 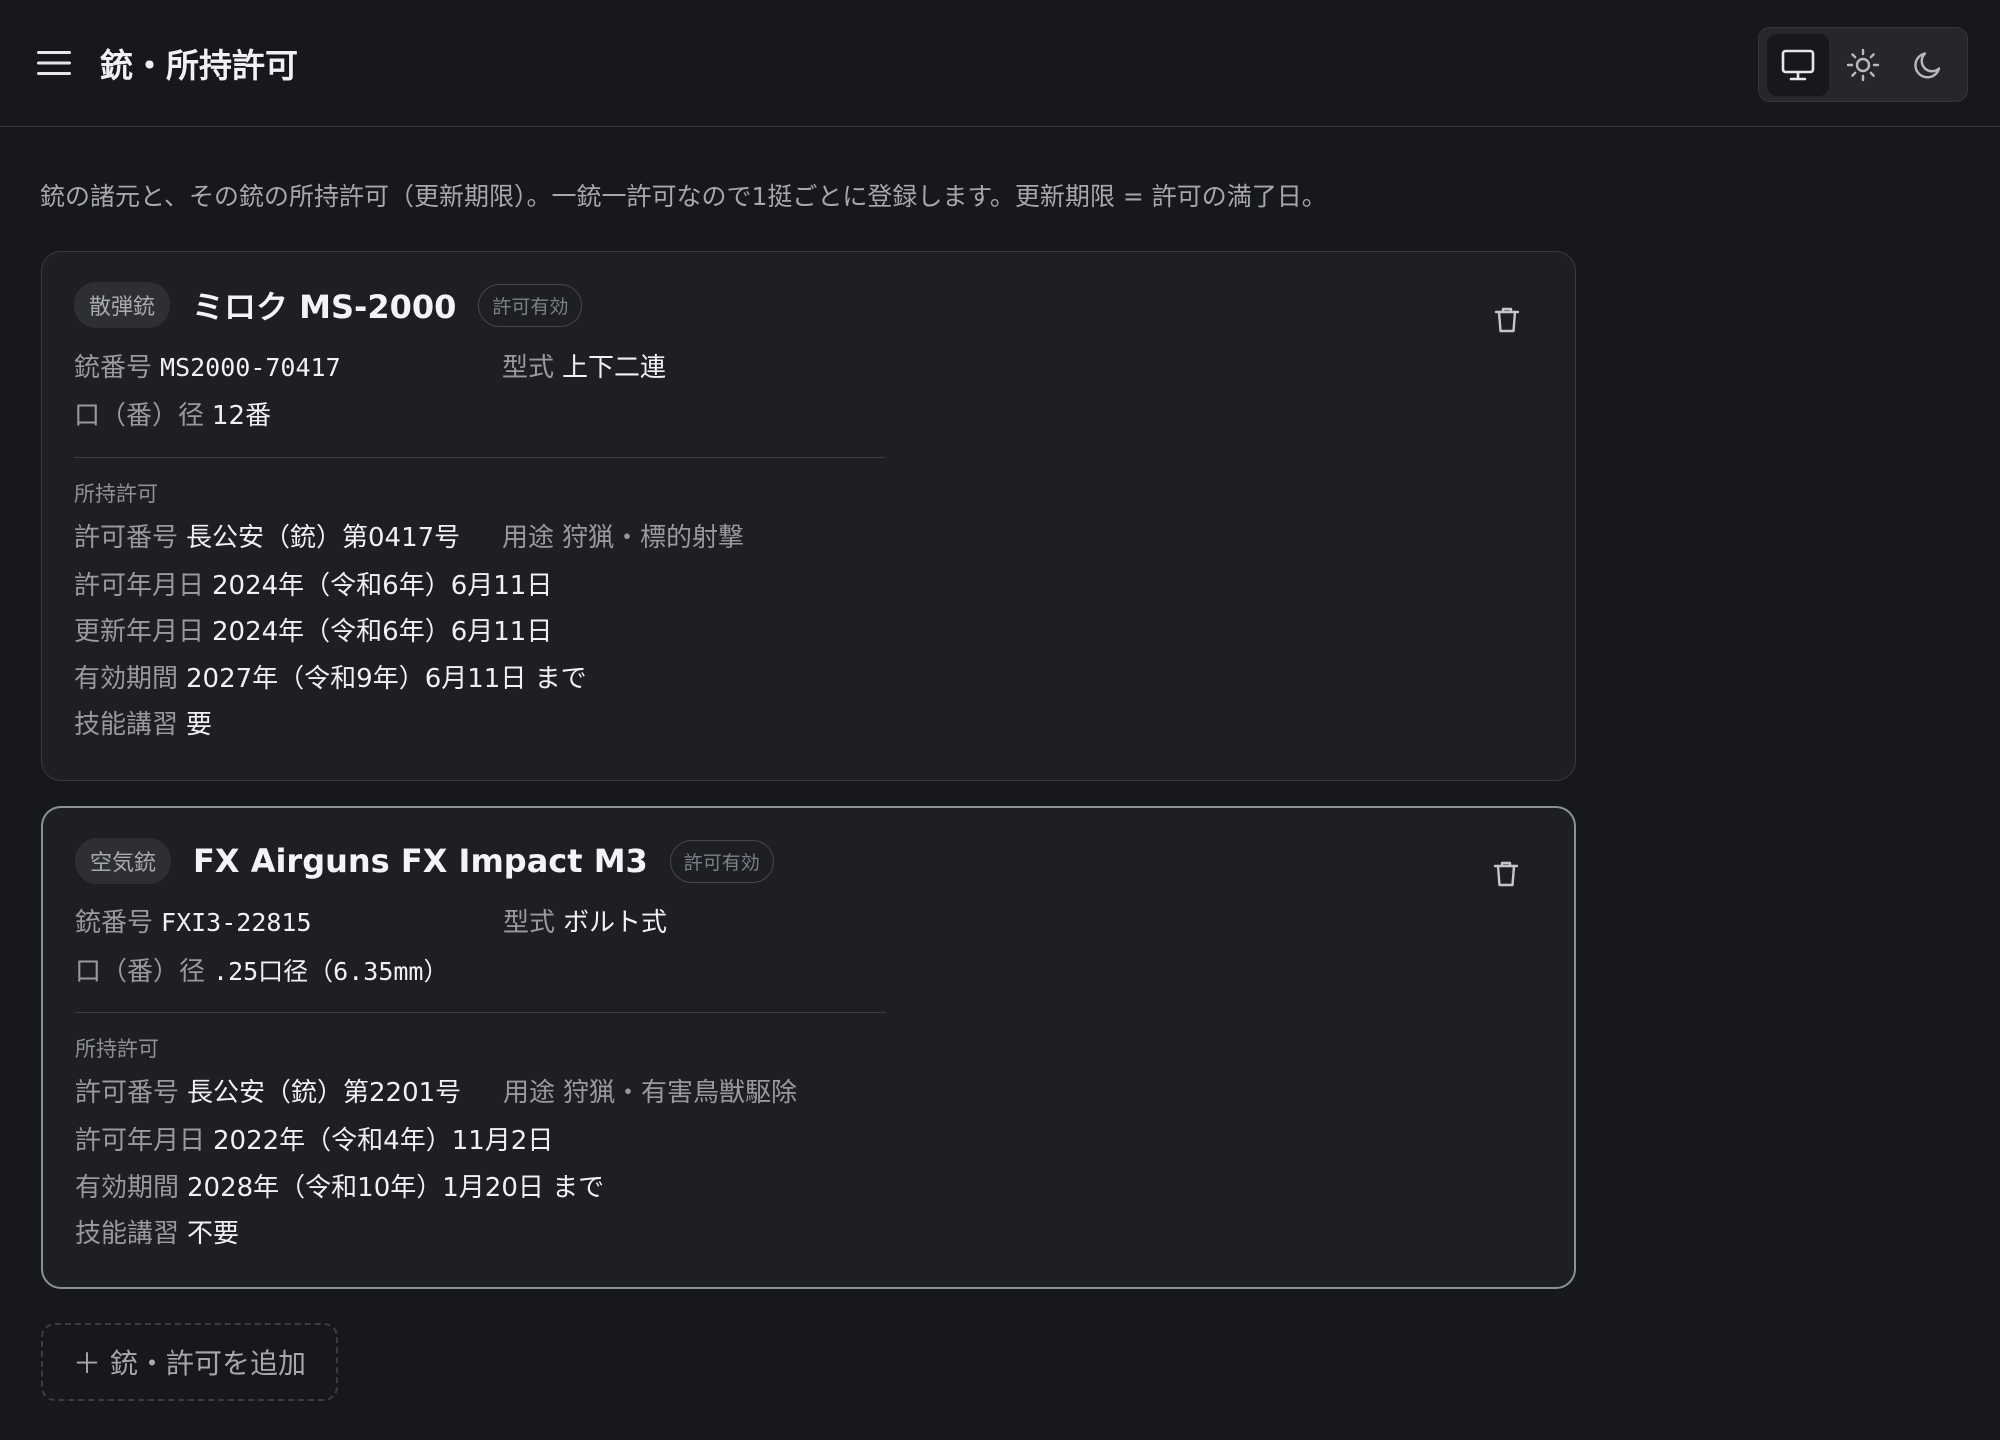 What do you see at coordinates (213, 1234) in the screenshot?
I see `training-value: 不要` at bounding box center [213, 1234].